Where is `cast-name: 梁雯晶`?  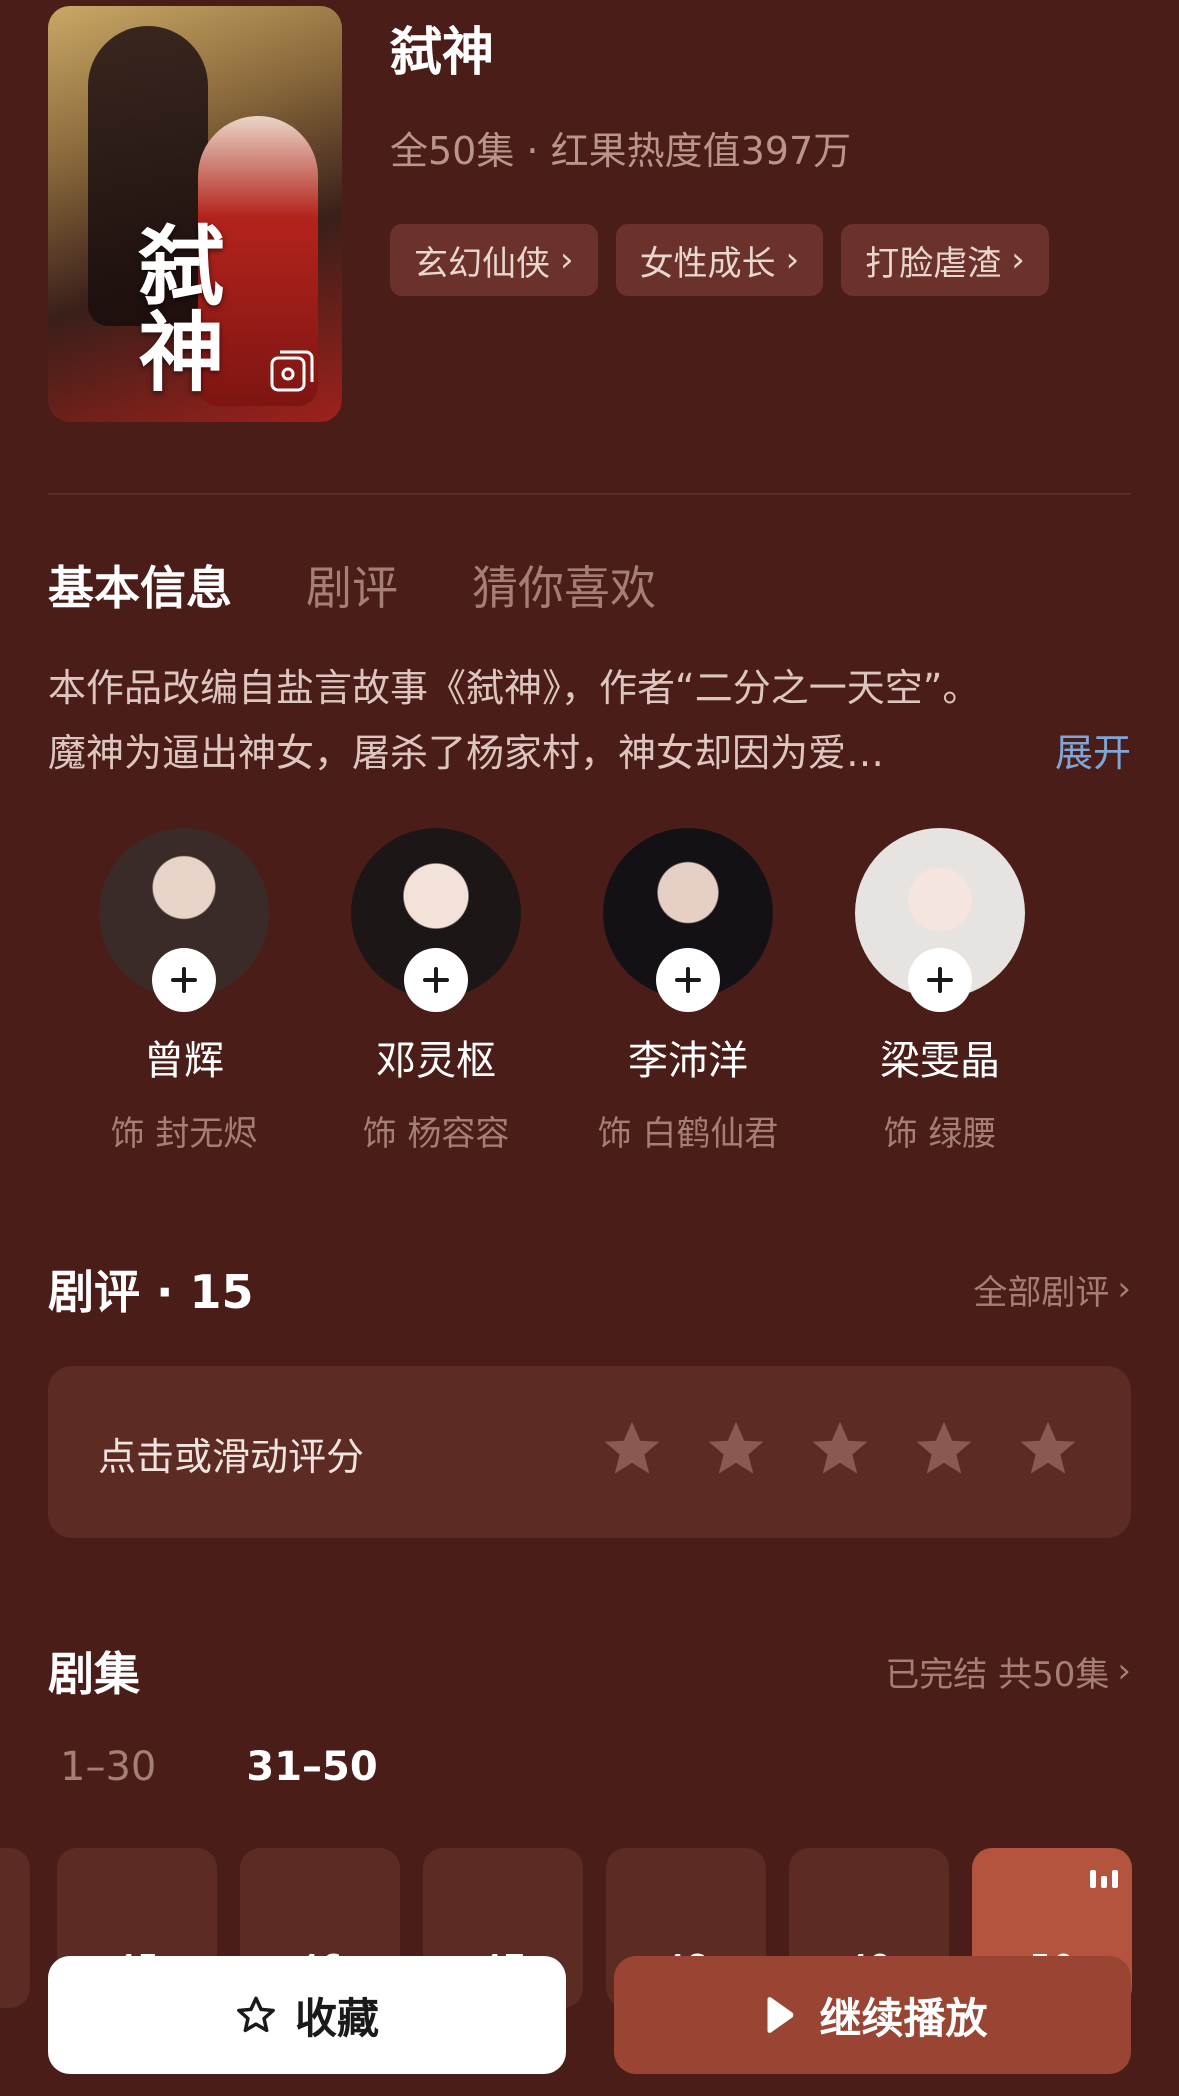 cast-name: 梁雯晶 is located at coordinates (940, 1061).